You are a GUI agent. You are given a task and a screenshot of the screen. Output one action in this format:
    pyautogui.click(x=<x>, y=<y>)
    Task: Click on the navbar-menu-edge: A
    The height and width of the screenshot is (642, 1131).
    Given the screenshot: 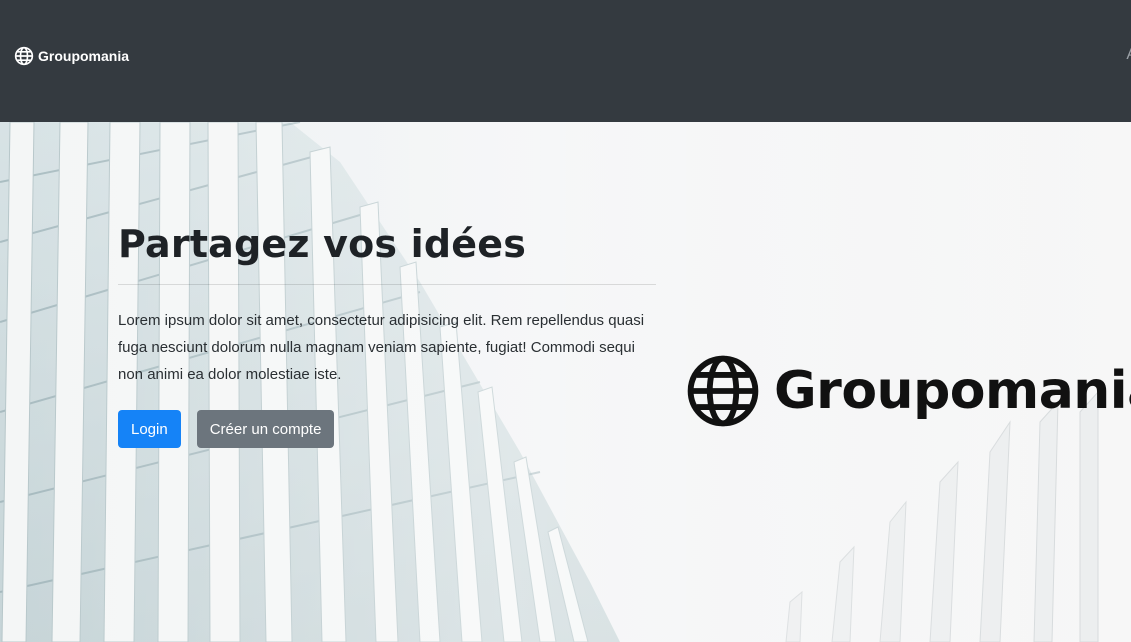 What is the action you would take?
    pyautogui.click(x=1128, y=55)
    